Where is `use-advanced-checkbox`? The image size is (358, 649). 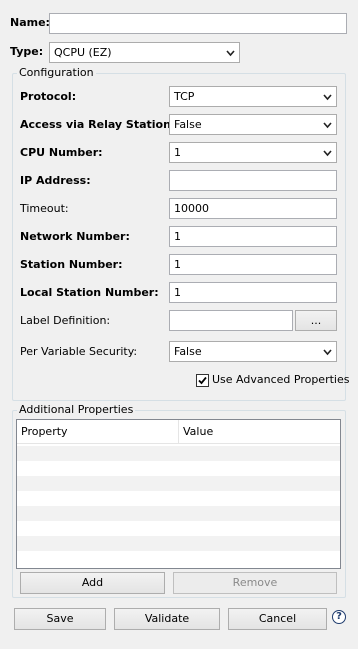
use-advanced-checkbox is located at coordinates (202, 380).